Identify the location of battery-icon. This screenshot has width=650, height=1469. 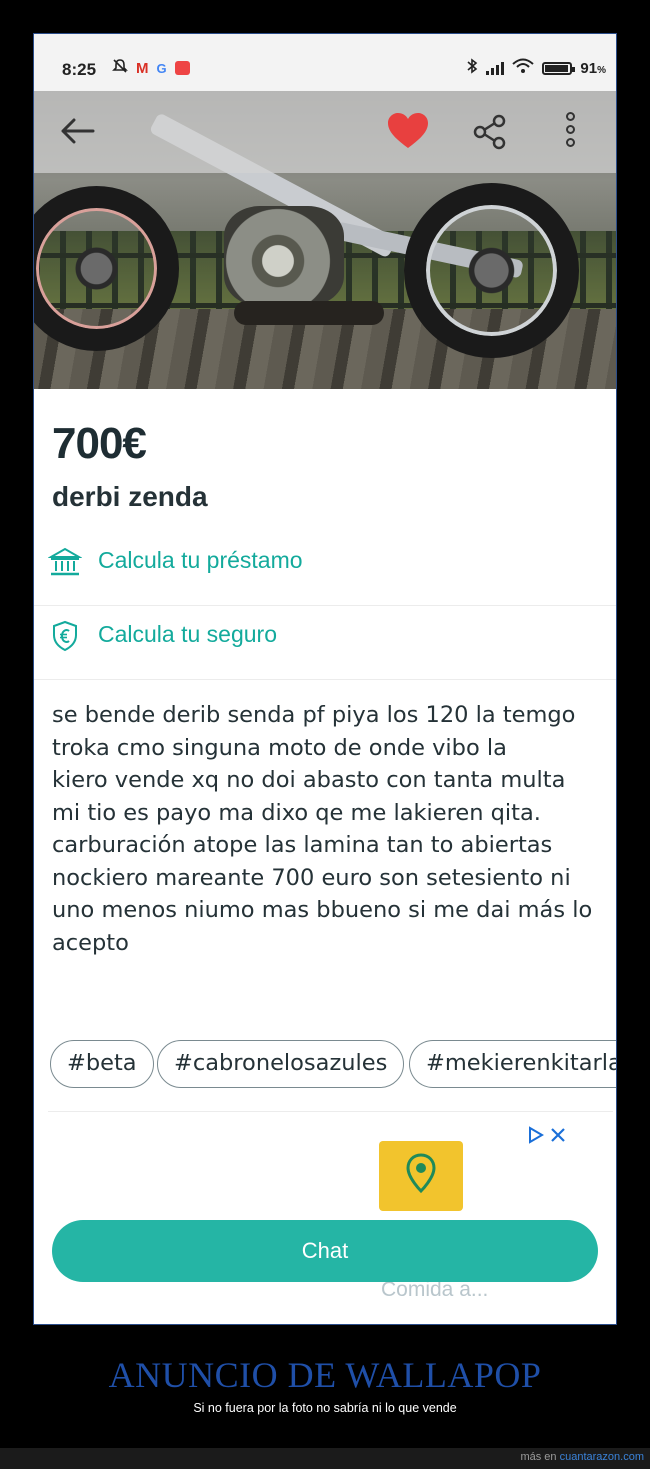
(559, 68).